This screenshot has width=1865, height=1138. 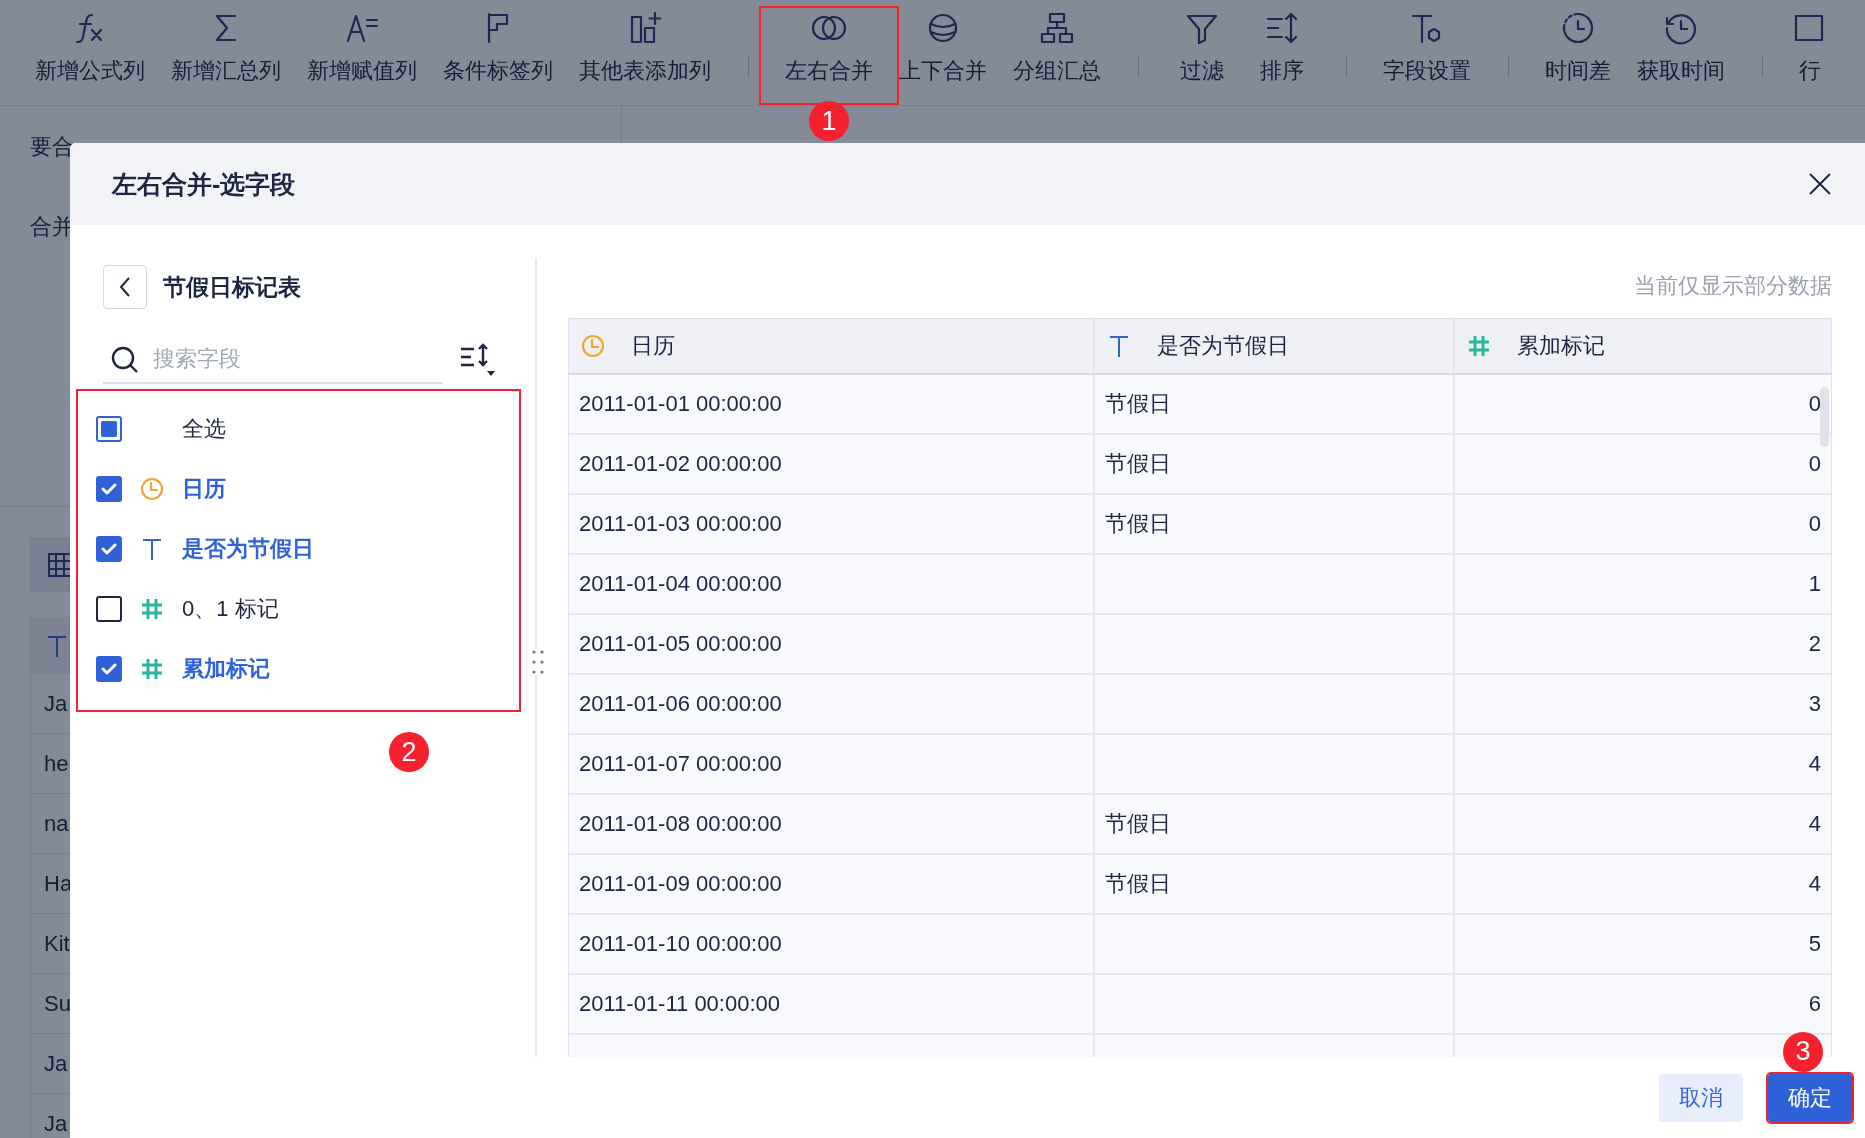 I want to click on field-label: 0、1 标记, so click(x=230, y=609).